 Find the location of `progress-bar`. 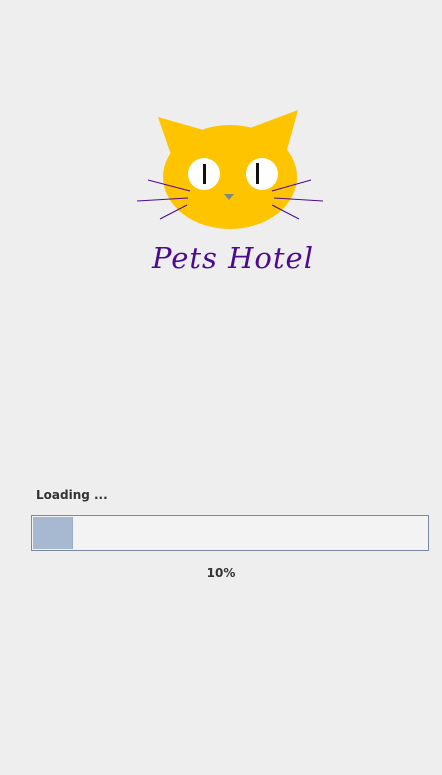

progress-bar is located at coordinates (230, 533).